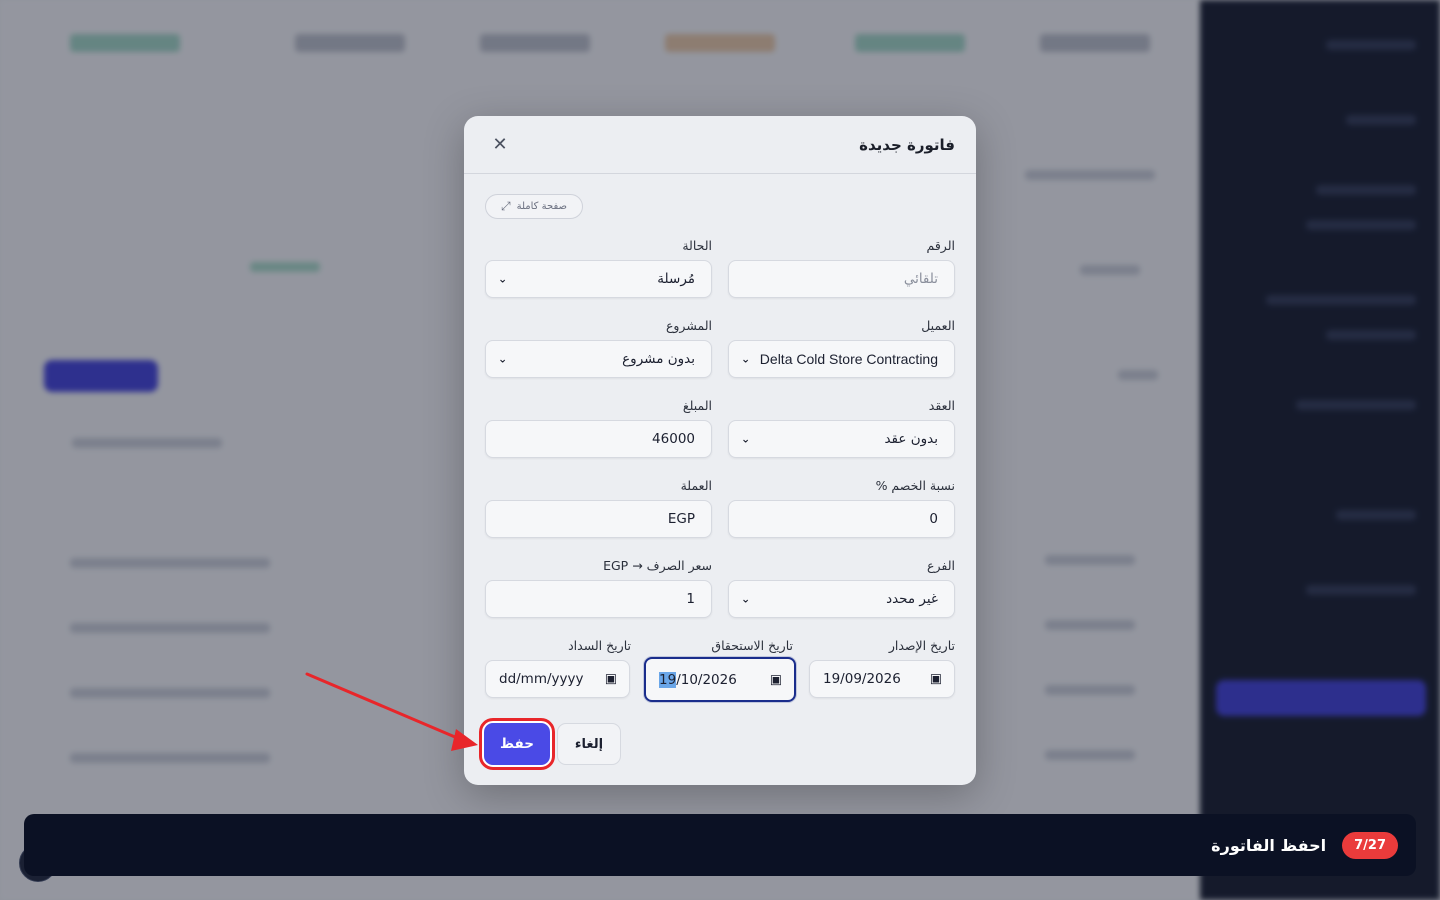 The height and width of the screenshot is (900, 1440). I want to click on issue-date-input: 19/09/2026 ▣, so click(882, 679).